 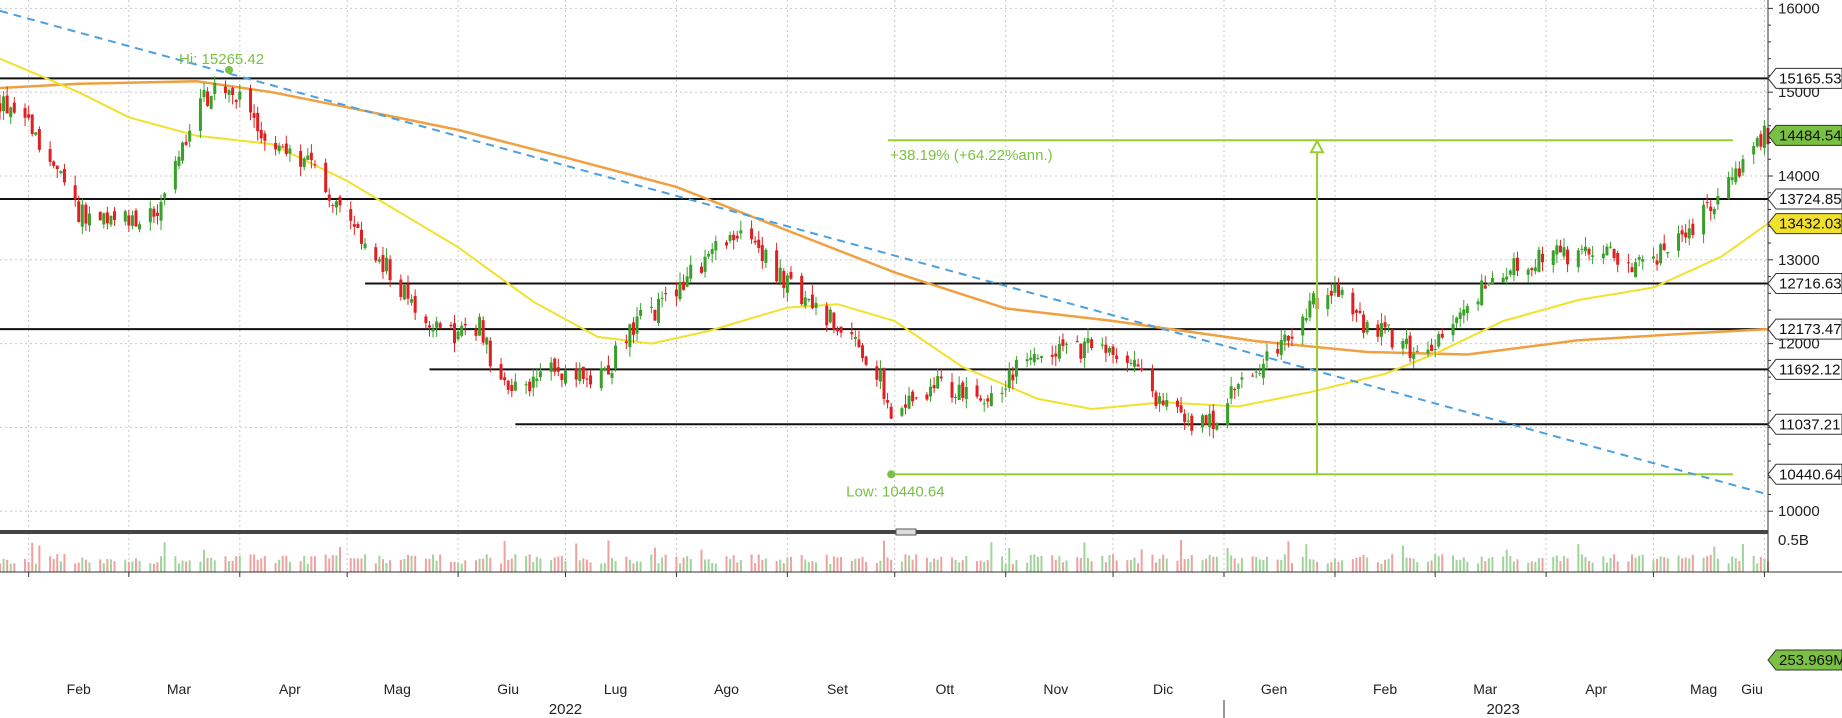 I want to click on x-tick-label: Feb, so click(x=79, y=689).